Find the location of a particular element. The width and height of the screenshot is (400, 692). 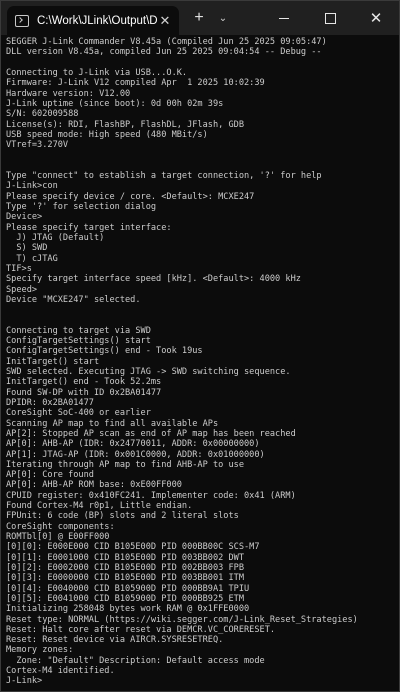

minimize-icon is located at coordinates (284, 18).